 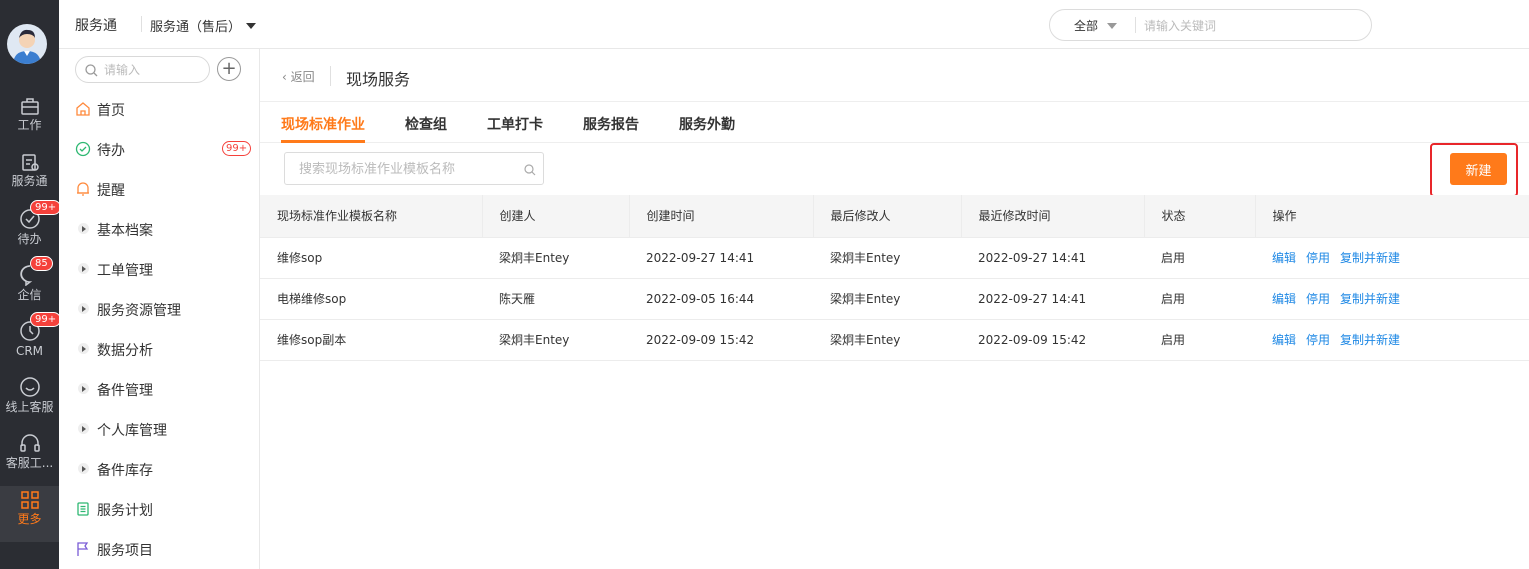 What do you see at coordinates (302, 77) in the screenshot?
I see `back-label: 返回` at bounding box center [302, 77].